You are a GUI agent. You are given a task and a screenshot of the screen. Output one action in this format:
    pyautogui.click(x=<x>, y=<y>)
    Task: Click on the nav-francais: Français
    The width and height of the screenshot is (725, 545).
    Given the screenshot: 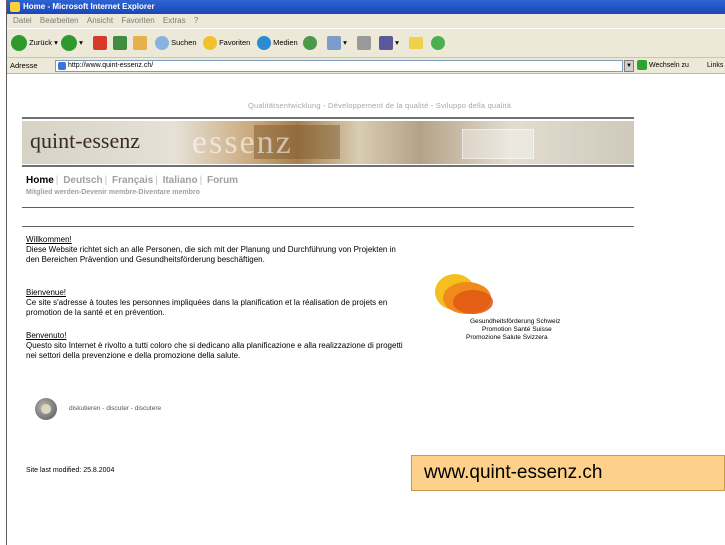 What is the action you would take?
    pyautogui.click(x=132, y=180)
    